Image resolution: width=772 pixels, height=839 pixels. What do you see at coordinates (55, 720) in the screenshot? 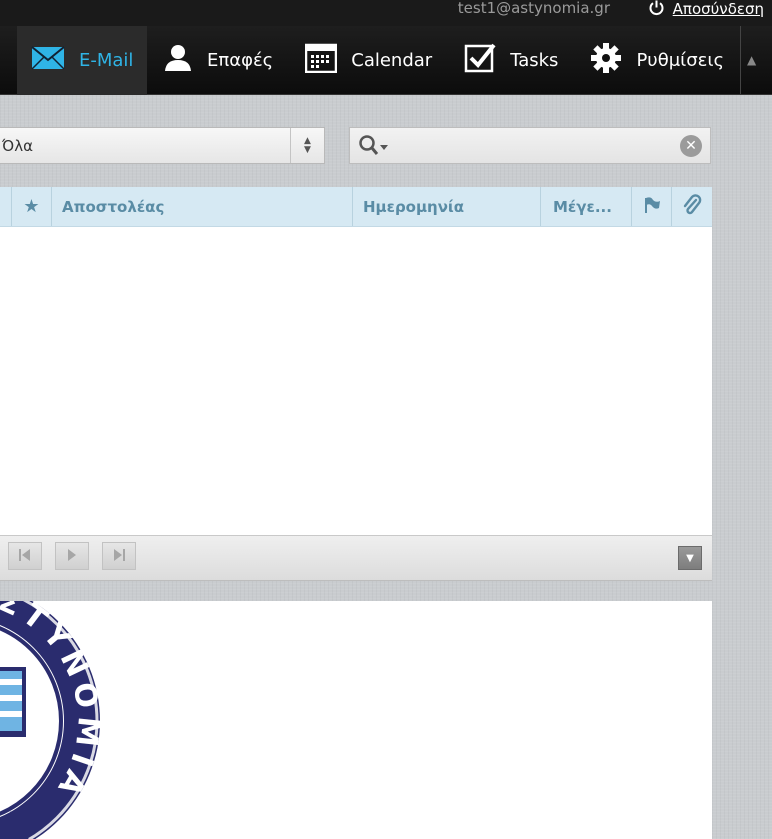
I see `police-emblem-logo: ΑΣΤΥΝΟΜΙΑ` at bounding box center [55, 720].